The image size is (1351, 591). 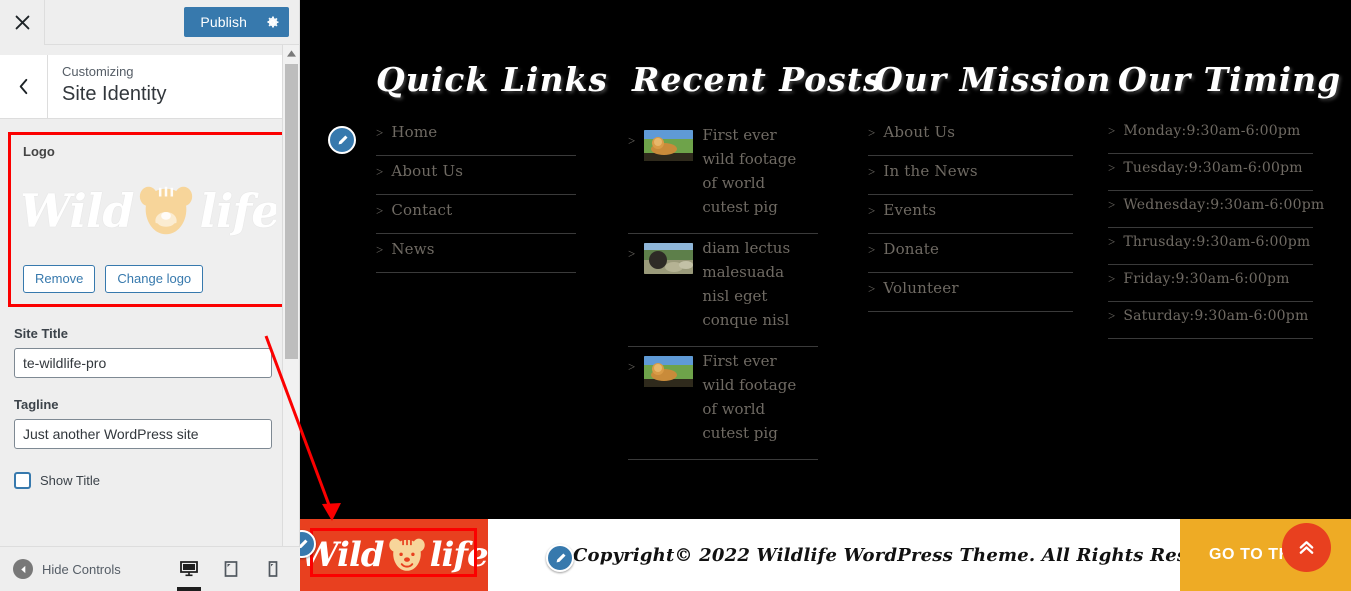 I want to click on scrollbar-thumb, so click(x=291, y=211).